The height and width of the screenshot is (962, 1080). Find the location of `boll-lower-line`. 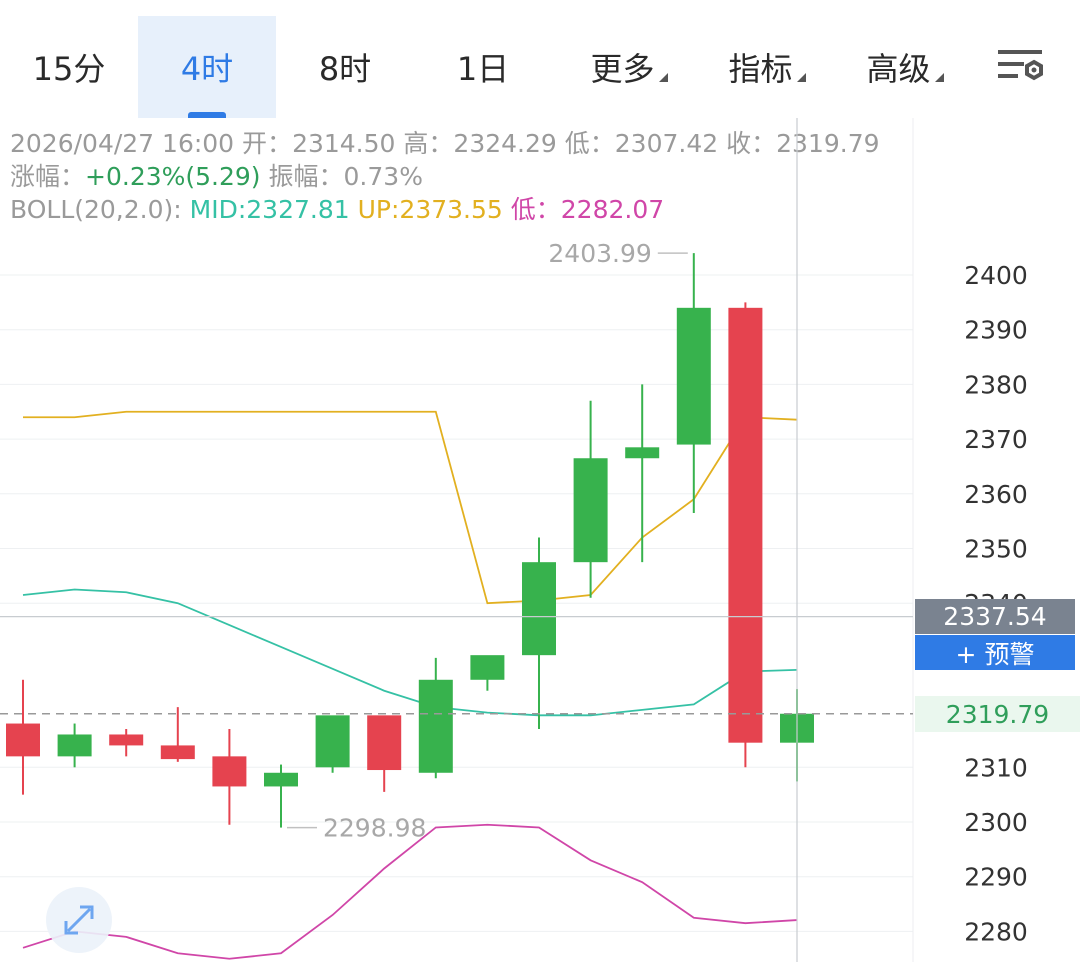

boll-lower-line is located at coordinates (410, 891).